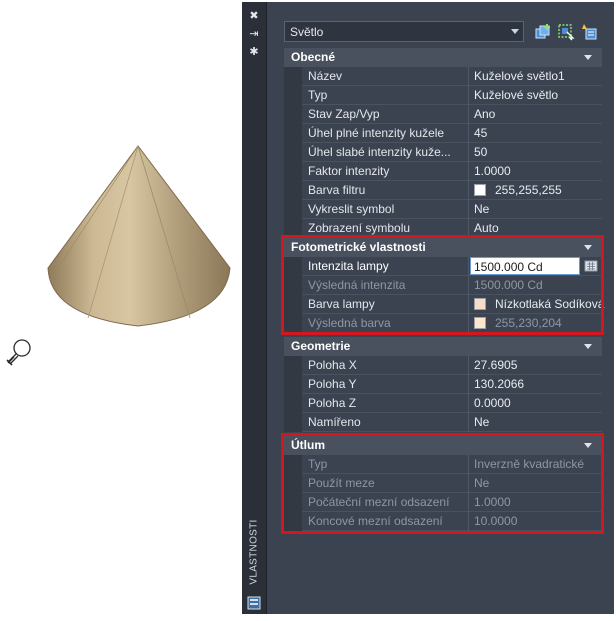 Image resolution: width=616 pixels, height=621 pixels. Describe the element at coordinates (443, 384) in the screenshot. I see `property-row-position-y: Poloha Y 130.2066` at that location.